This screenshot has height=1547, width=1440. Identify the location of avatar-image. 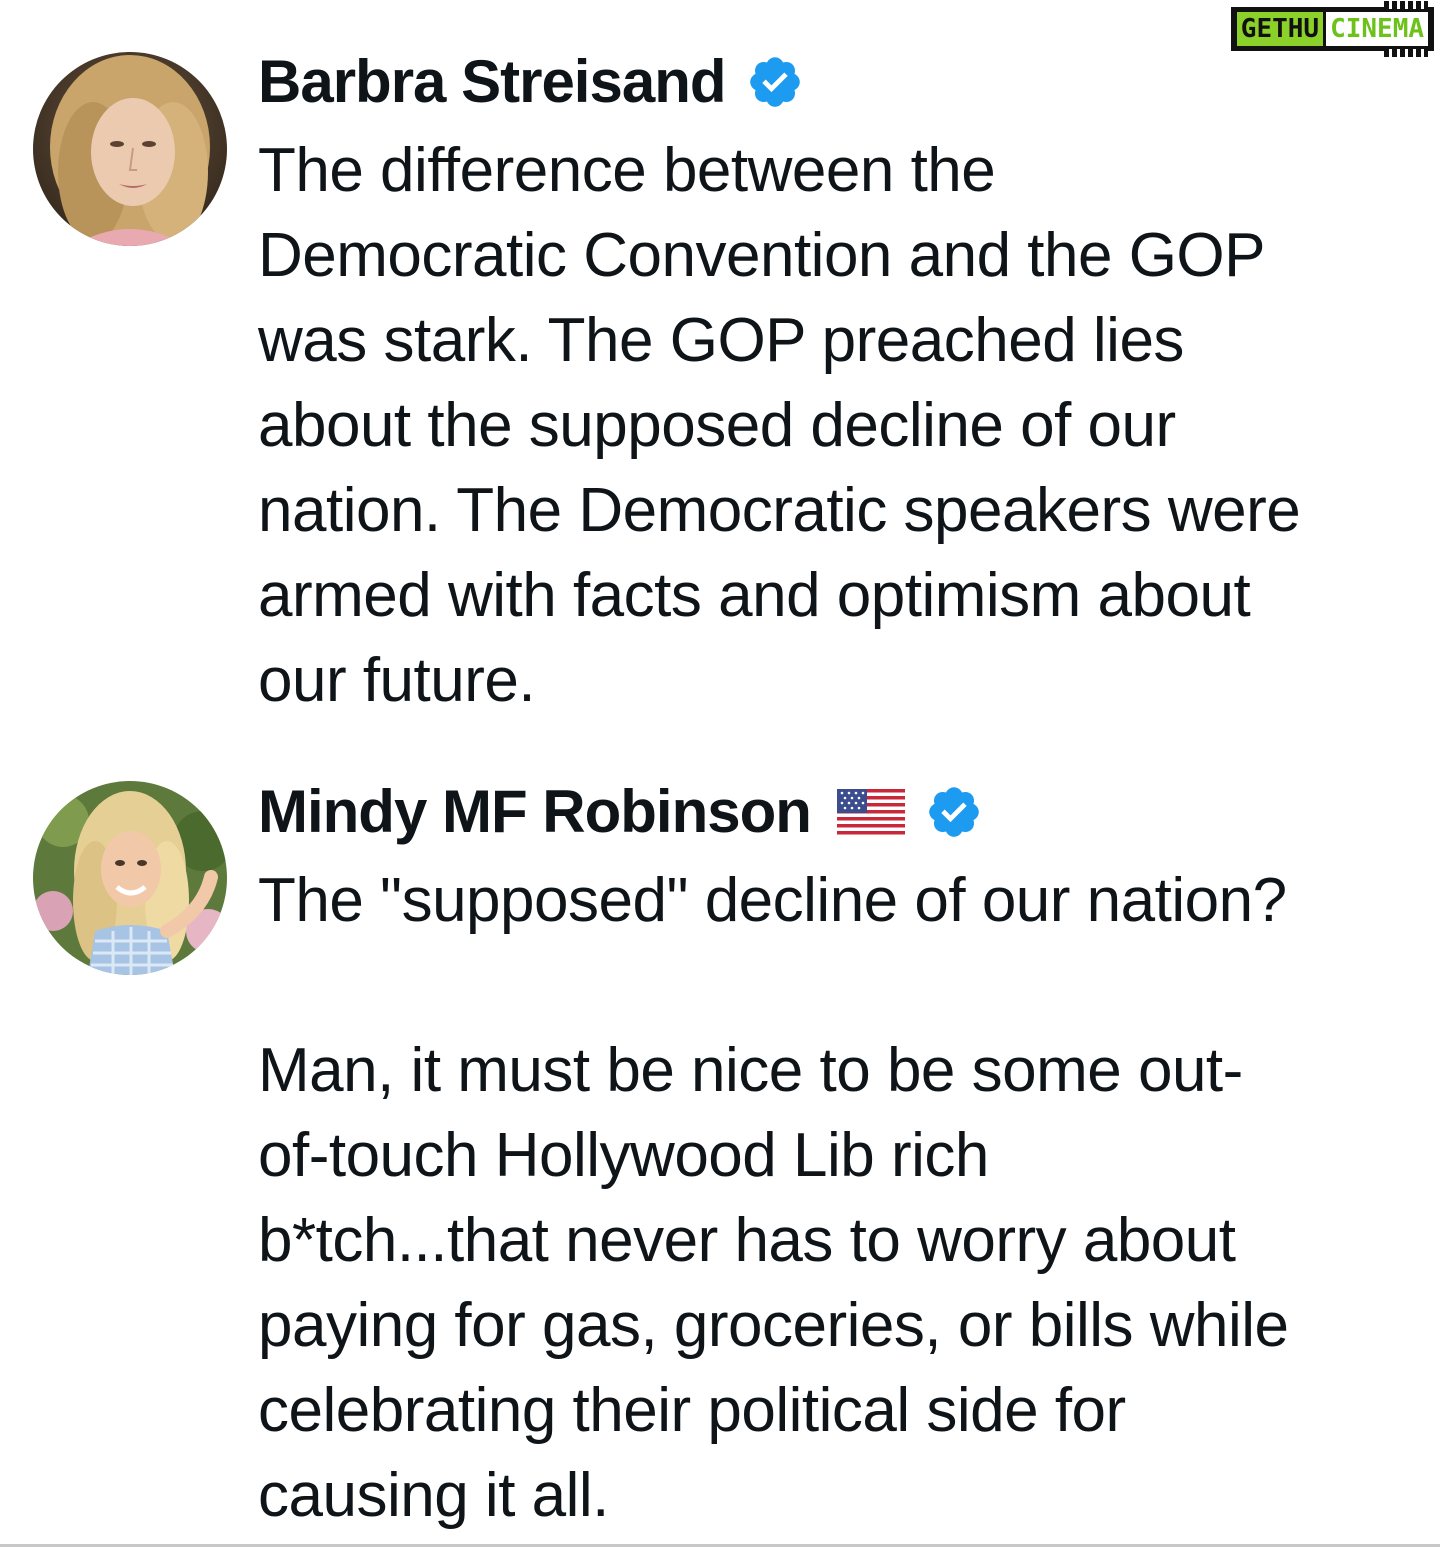
(130, 878).